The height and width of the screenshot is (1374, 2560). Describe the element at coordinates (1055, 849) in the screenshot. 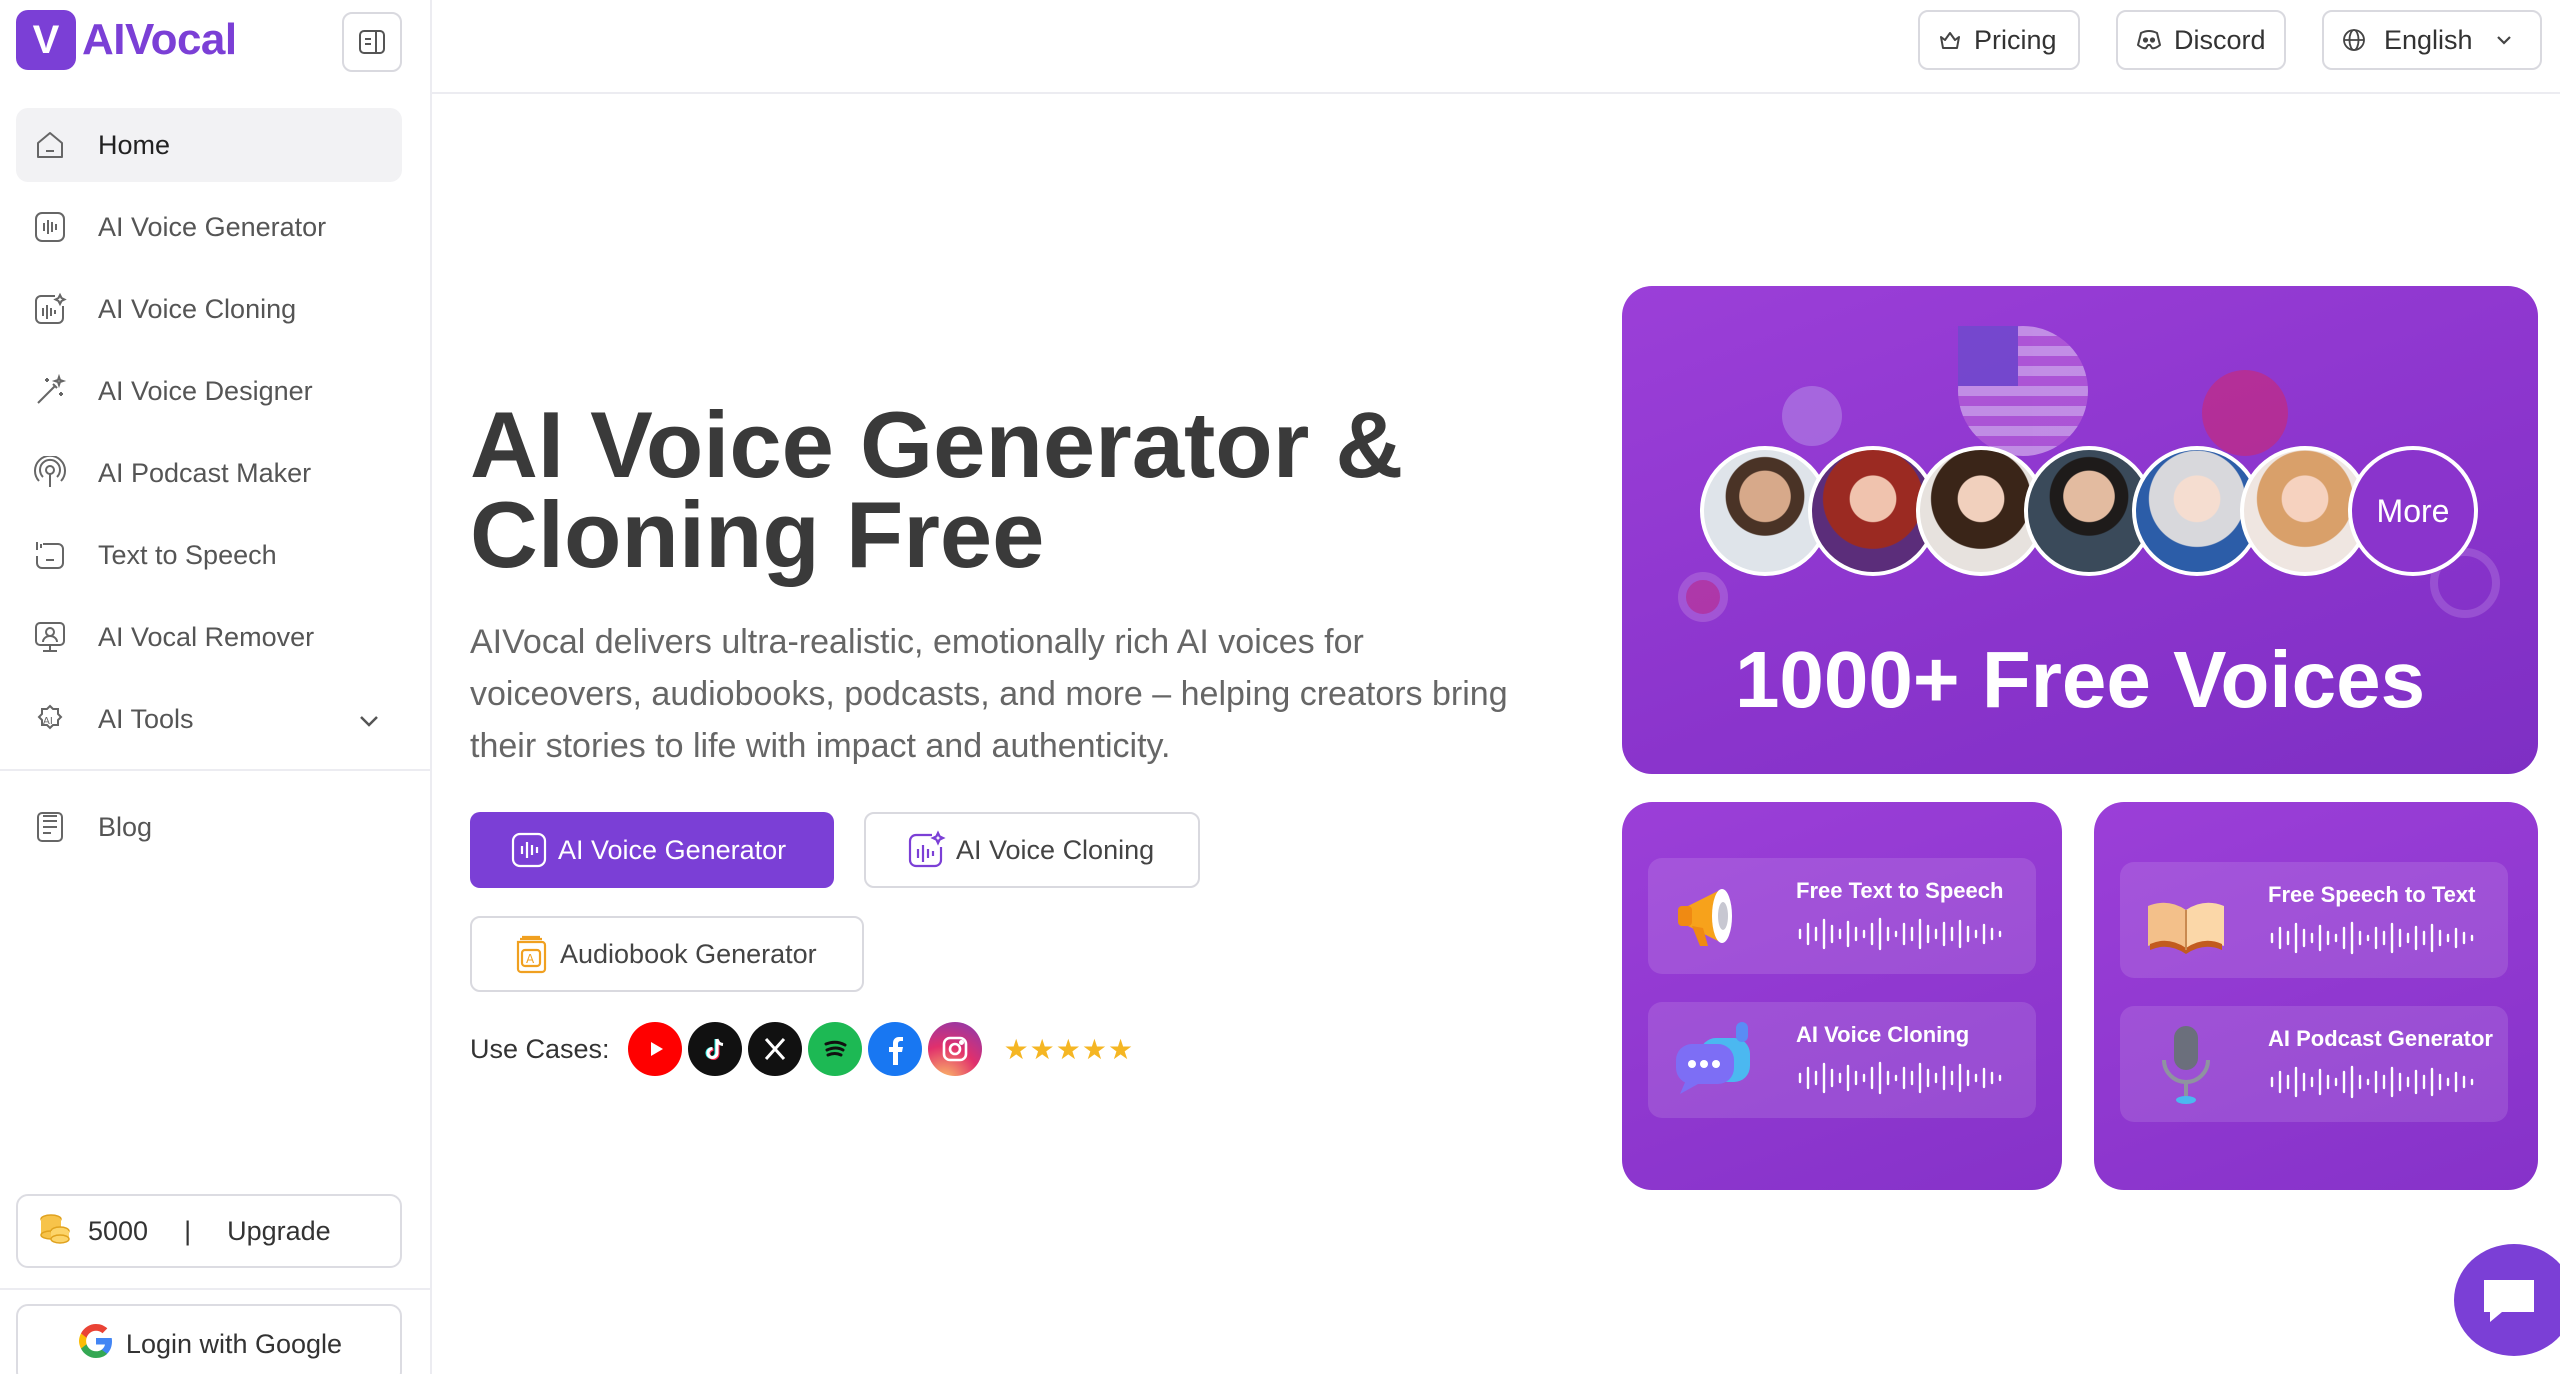

I see `ai-voice-cloning-label: AI Voice Cloning` at that location.